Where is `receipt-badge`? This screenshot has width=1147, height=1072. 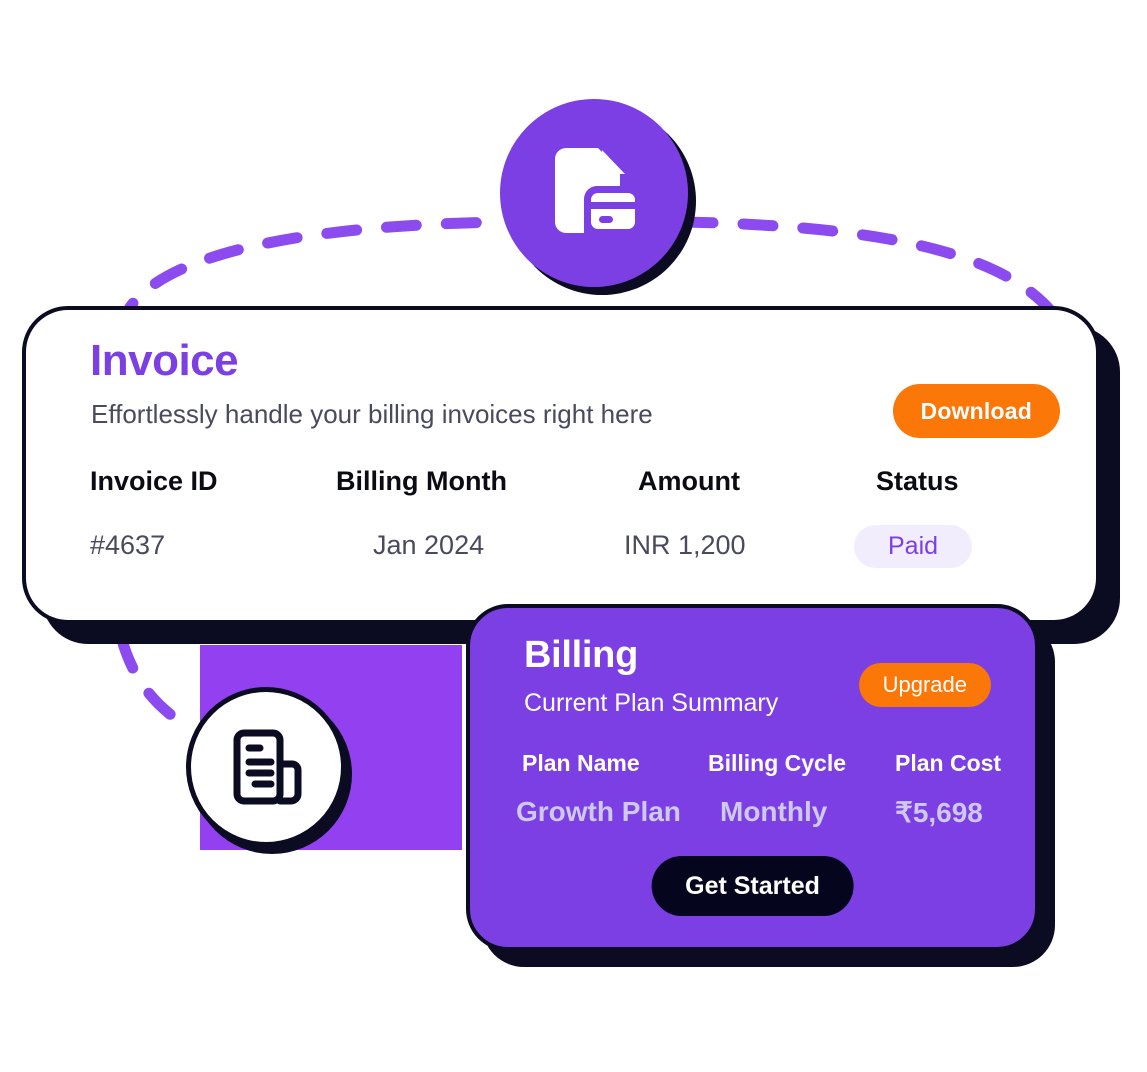
receipt-badge is located at coordinates (266, 767).